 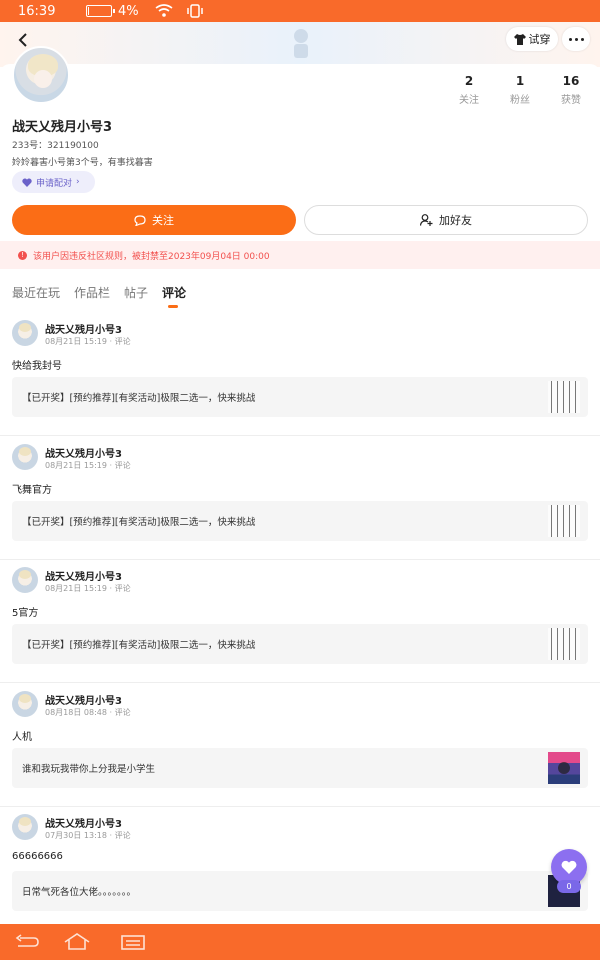 I want to click on follow-button: 关注, so click(x=154, y=220).